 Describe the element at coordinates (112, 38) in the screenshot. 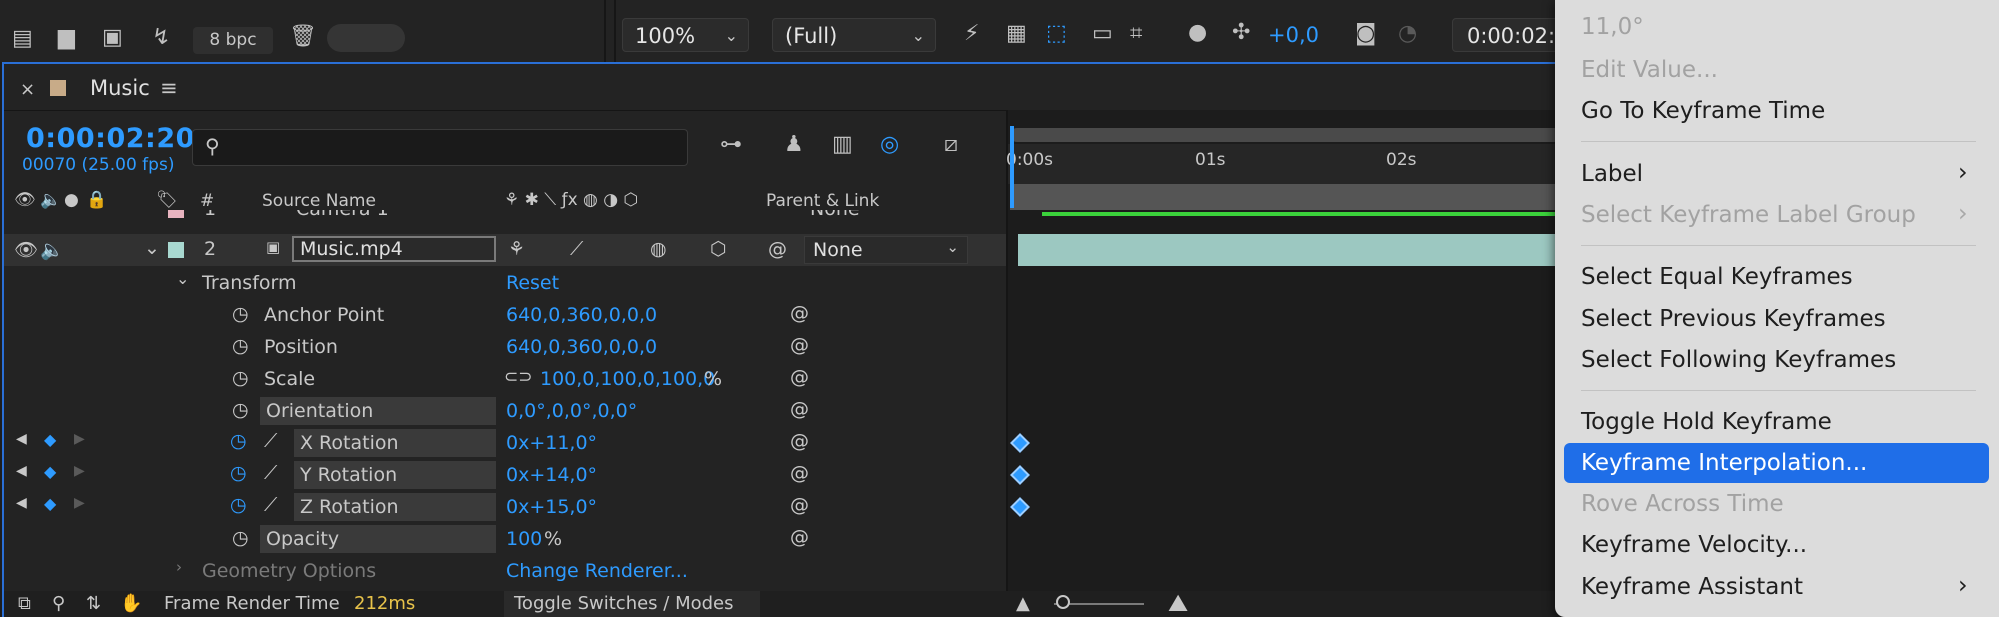

I see `new-composition-icon: ▣` at that location.